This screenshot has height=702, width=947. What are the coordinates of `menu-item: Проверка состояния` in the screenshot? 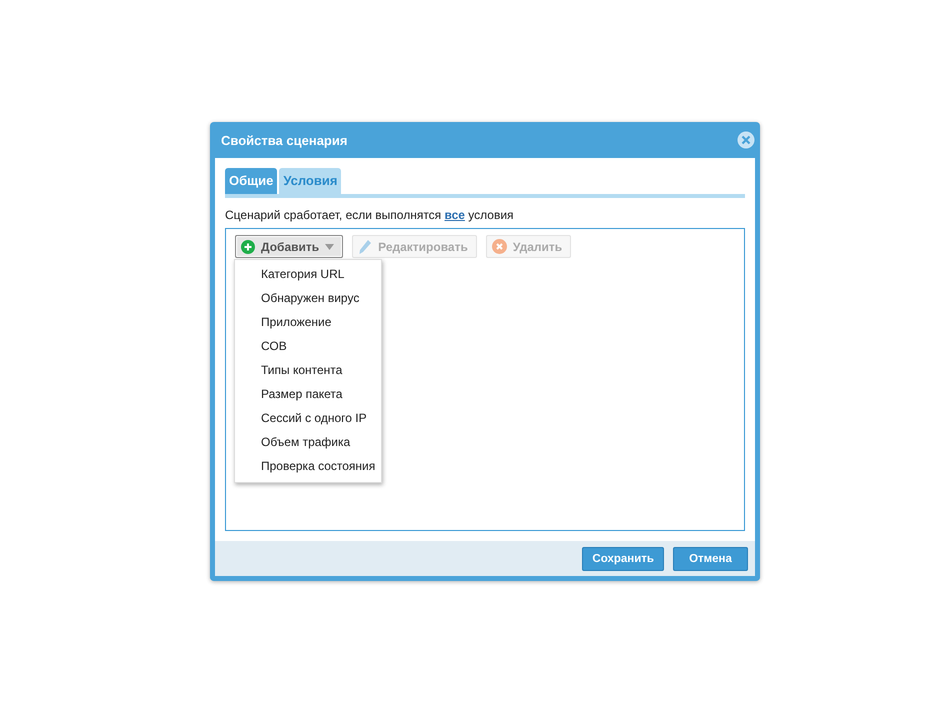 It's located at (308, 466).